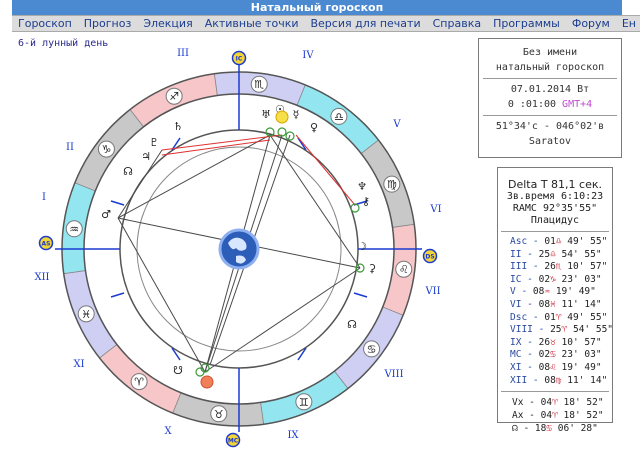 This screenshot has height=475, width=640. What do you see at coordinates (45, 23) in the screenshot?
I see `menu-horoscope: Гороскоп` at bounding box center [45, 23].